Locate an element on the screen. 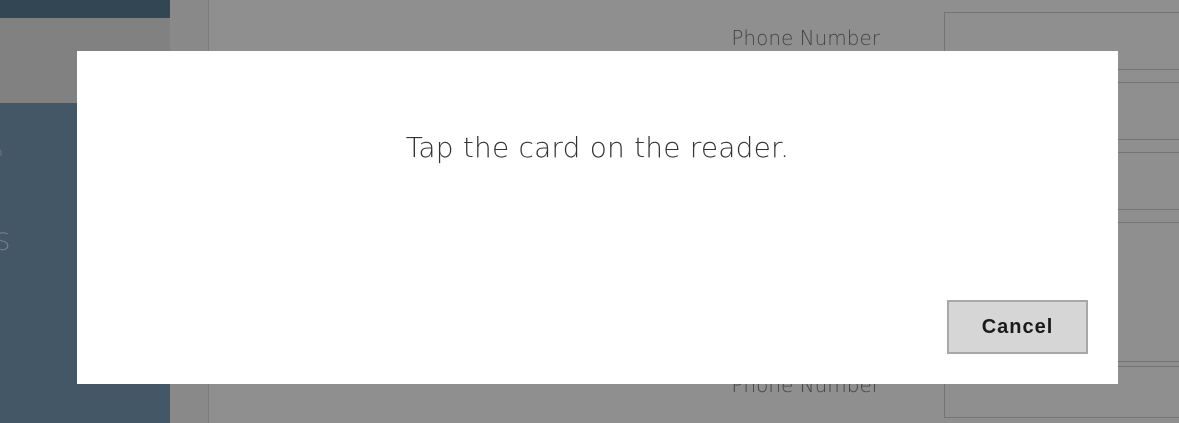 This screenshot has height=423, width=1179. cancel-button: Cancel is located at coordinates (1017, 327).